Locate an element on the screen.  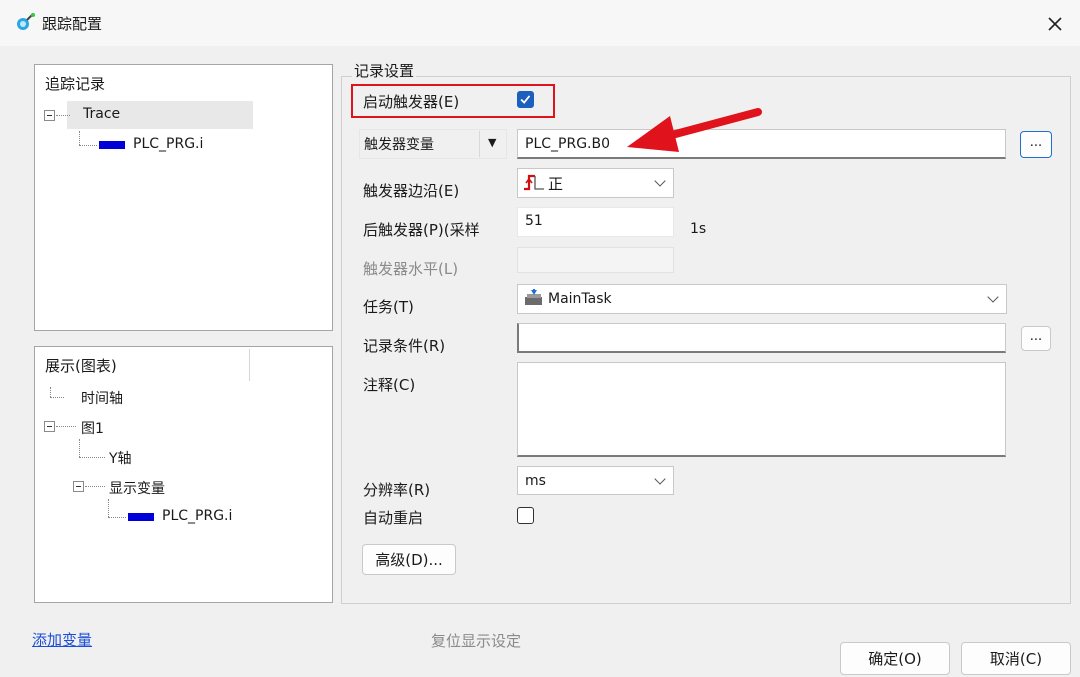
comment-label: 注释(C) is located at coordinates (389, 385).